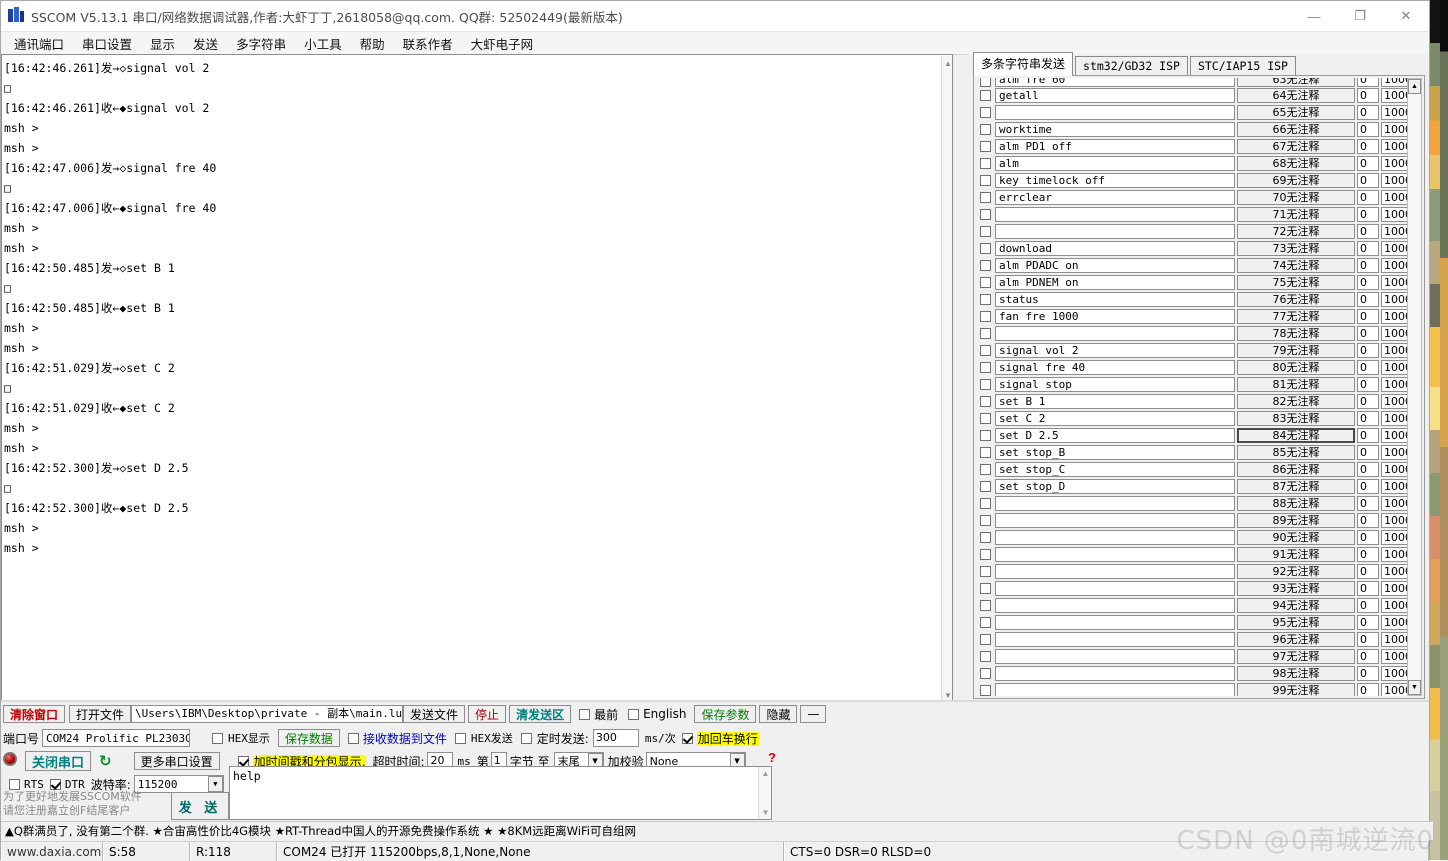 Image resolution: width=1448 pixels, height=861 pixels. Describe the element at coordinates (261, 43) in the screenshot. I see `menu-item-multistring: 多字符串` at that location.